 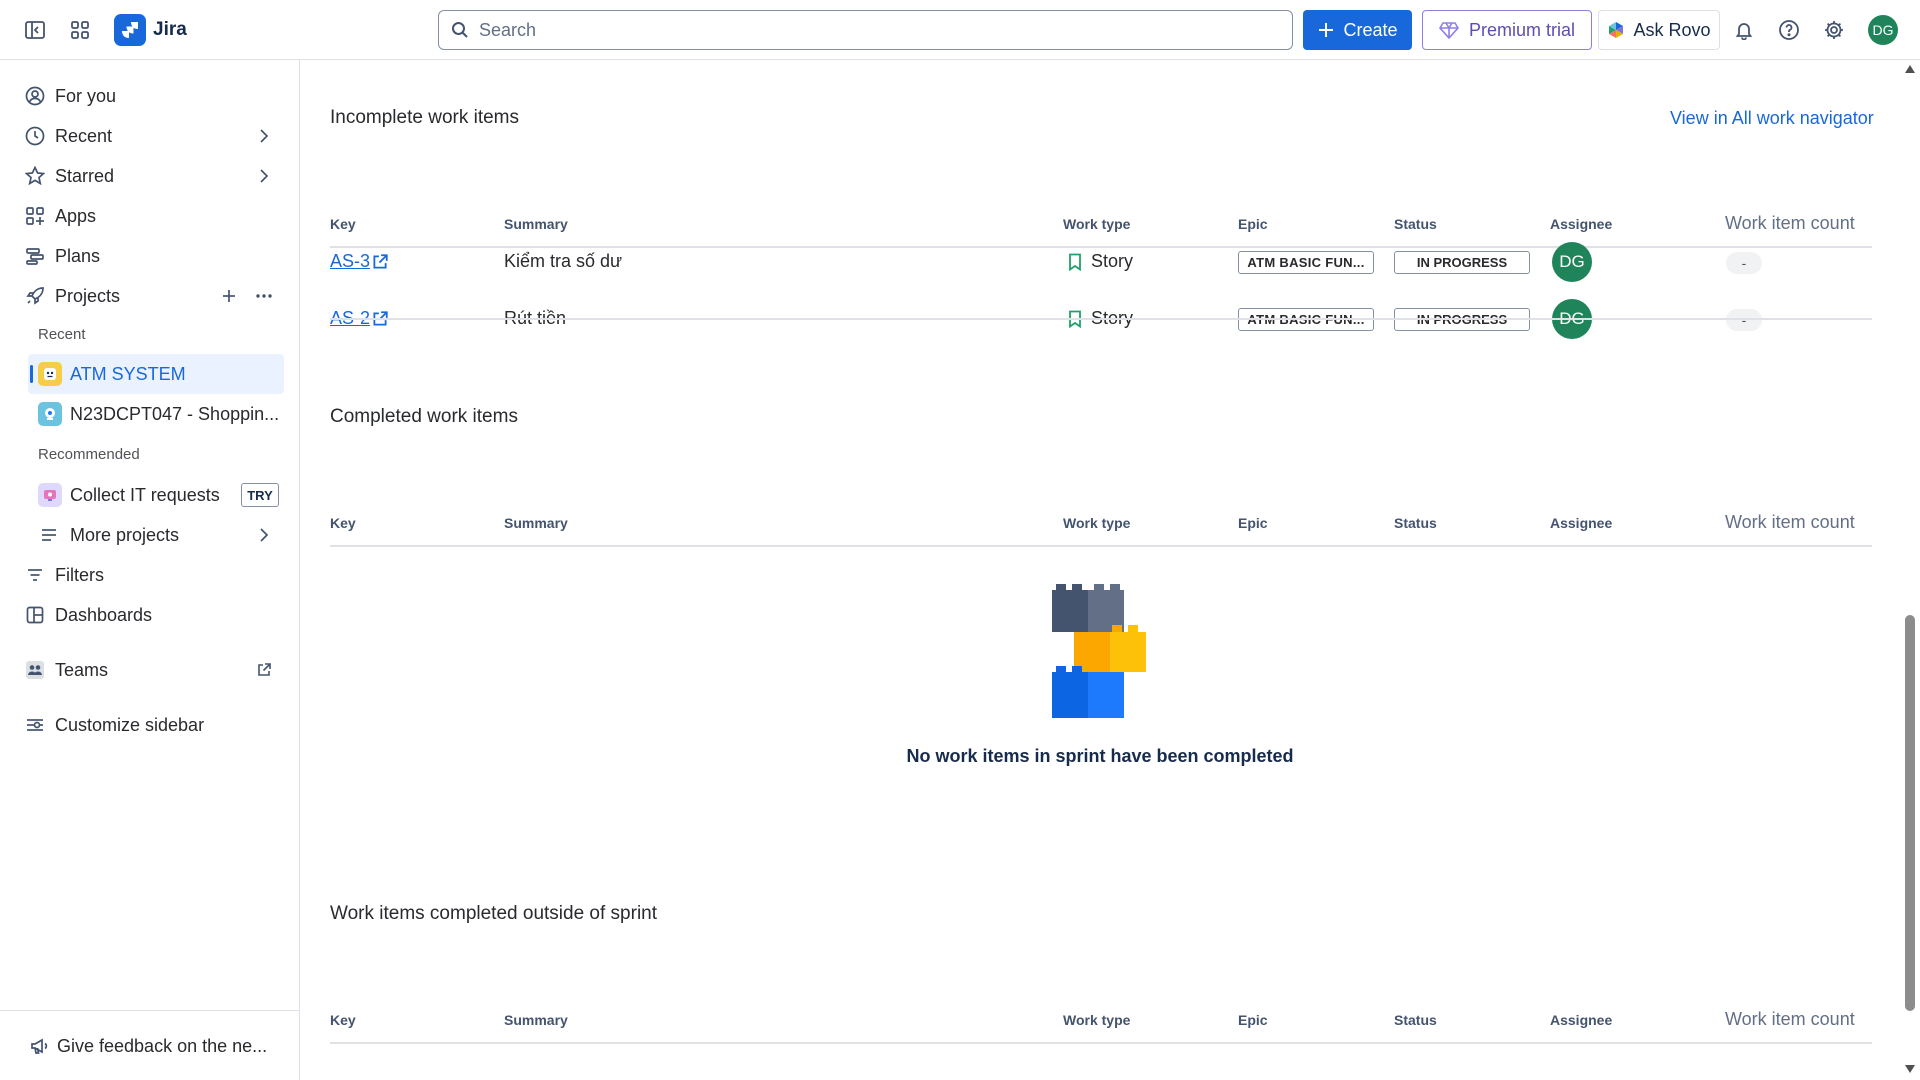 What do you see at coordinates (150, 670) in the screenshot?
I see `sidebar-item-teams: Teams` at bounding box center [150, 670].